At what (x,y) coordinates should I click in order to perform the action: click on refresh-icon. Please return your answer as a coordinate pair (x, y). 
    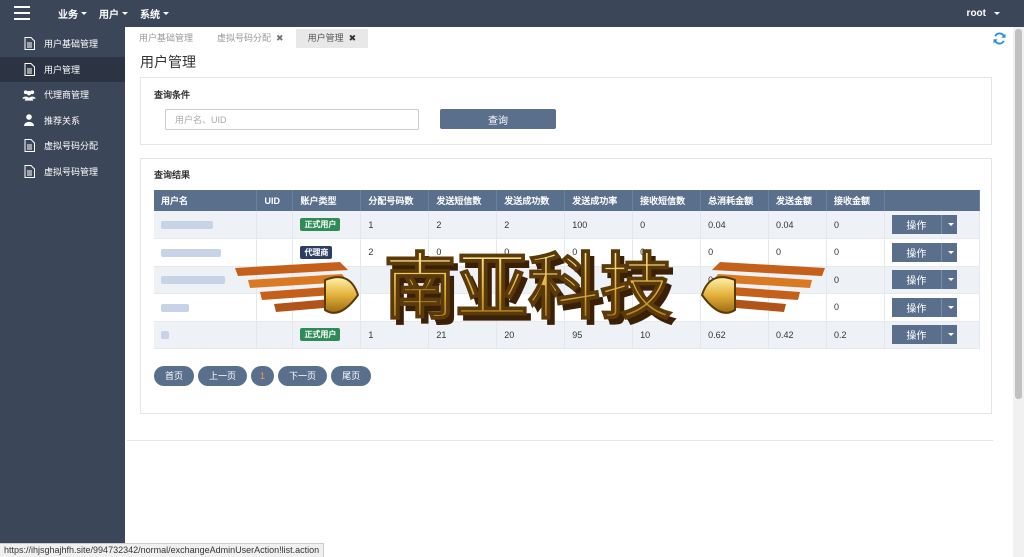
    Looking at the image, I should click on (999, 38).